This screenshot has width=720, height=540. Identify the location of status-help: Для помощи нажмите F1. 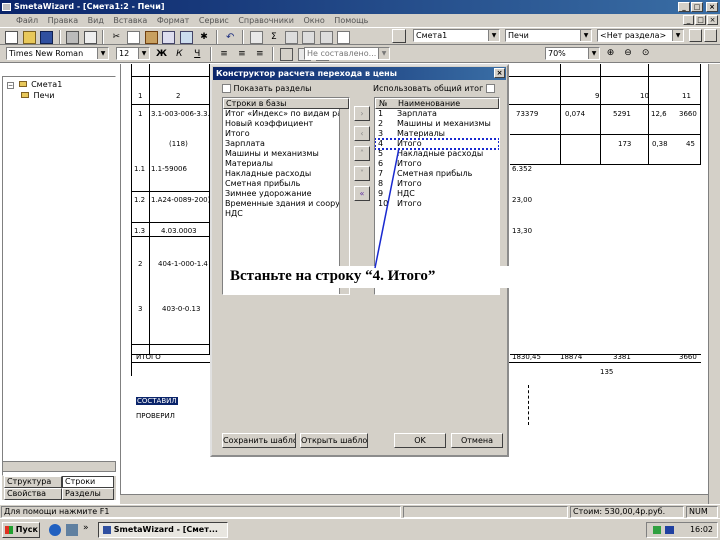
(201, 512).